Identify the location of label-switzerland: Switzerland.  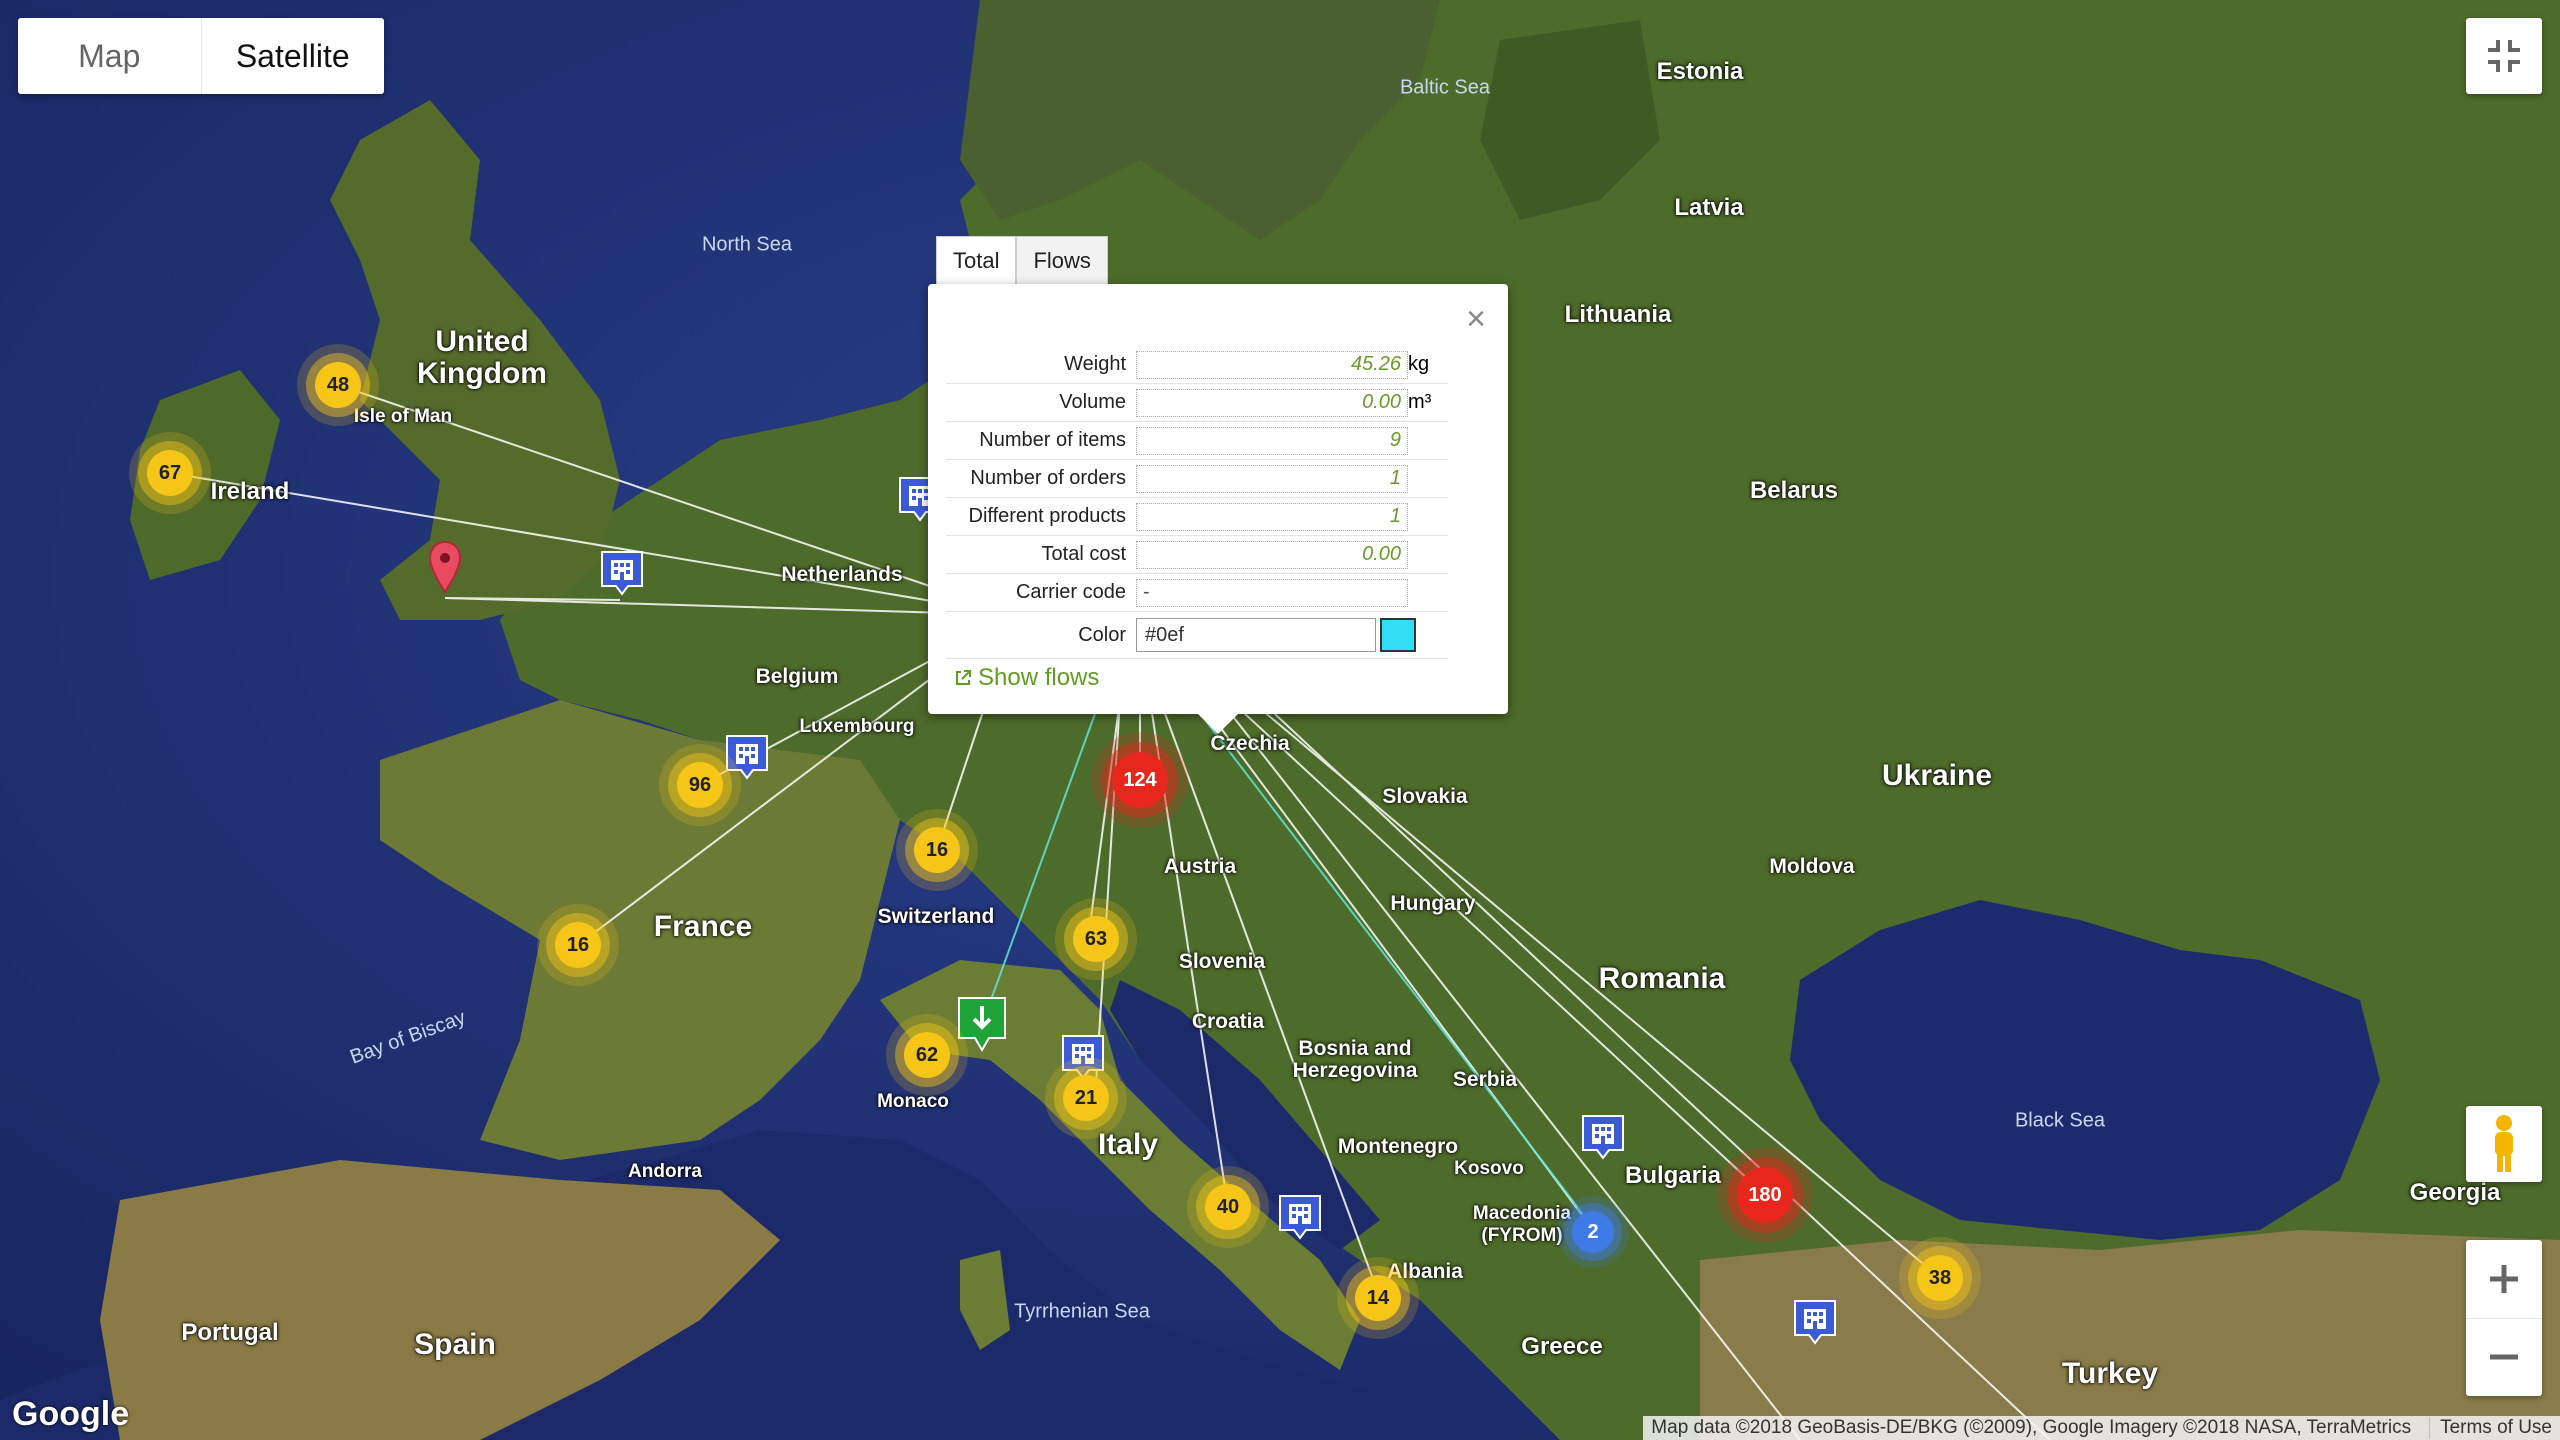
(936, 916).